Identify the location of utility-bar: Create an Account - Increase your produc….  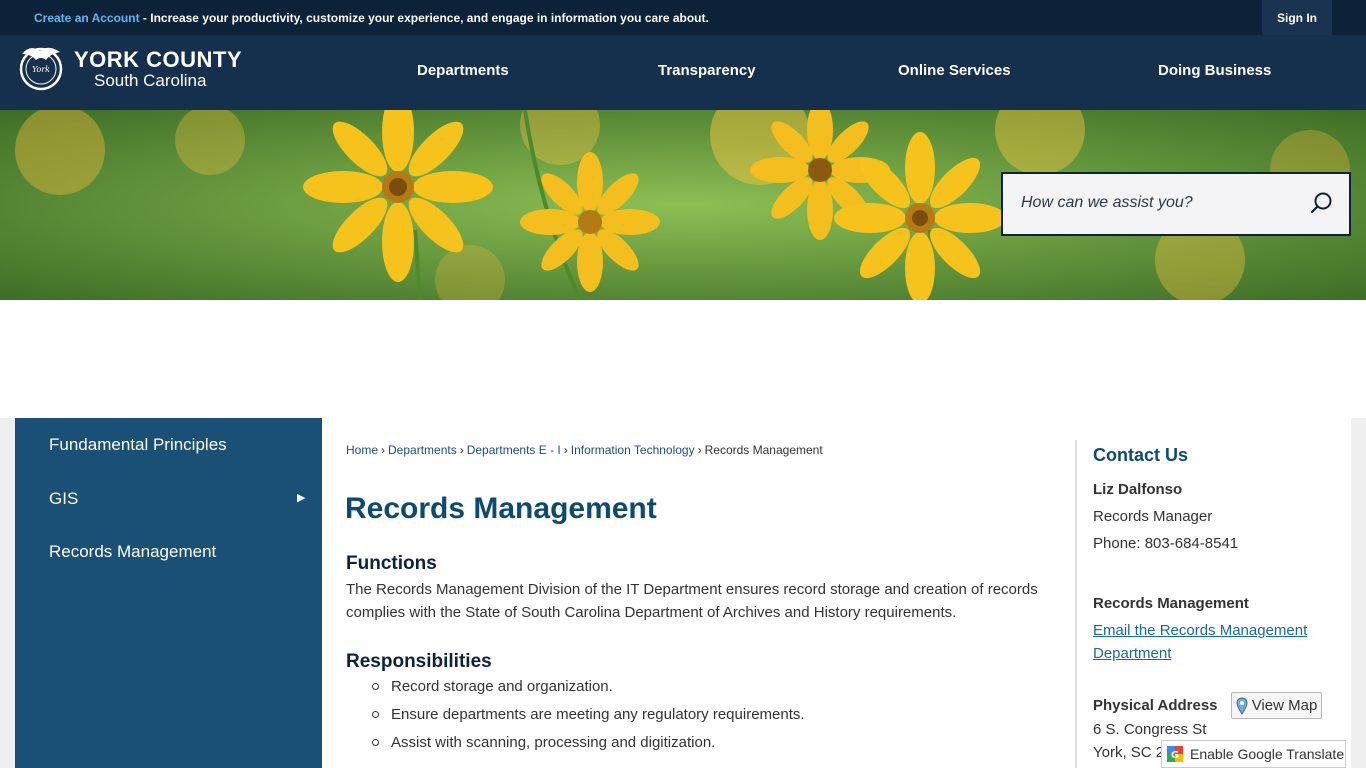
(683, 17).